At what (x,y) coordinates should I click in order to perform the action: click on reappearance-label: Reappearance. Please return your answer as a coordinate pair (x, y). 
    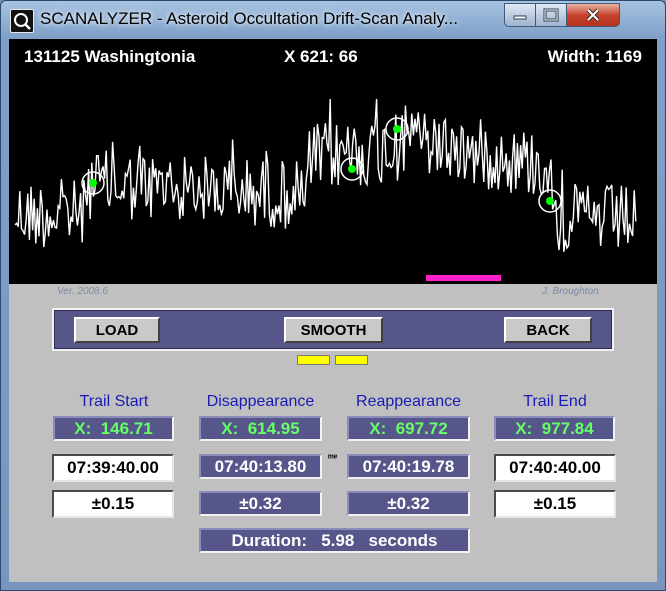
    Looking at the image, I should click on (408, 401).